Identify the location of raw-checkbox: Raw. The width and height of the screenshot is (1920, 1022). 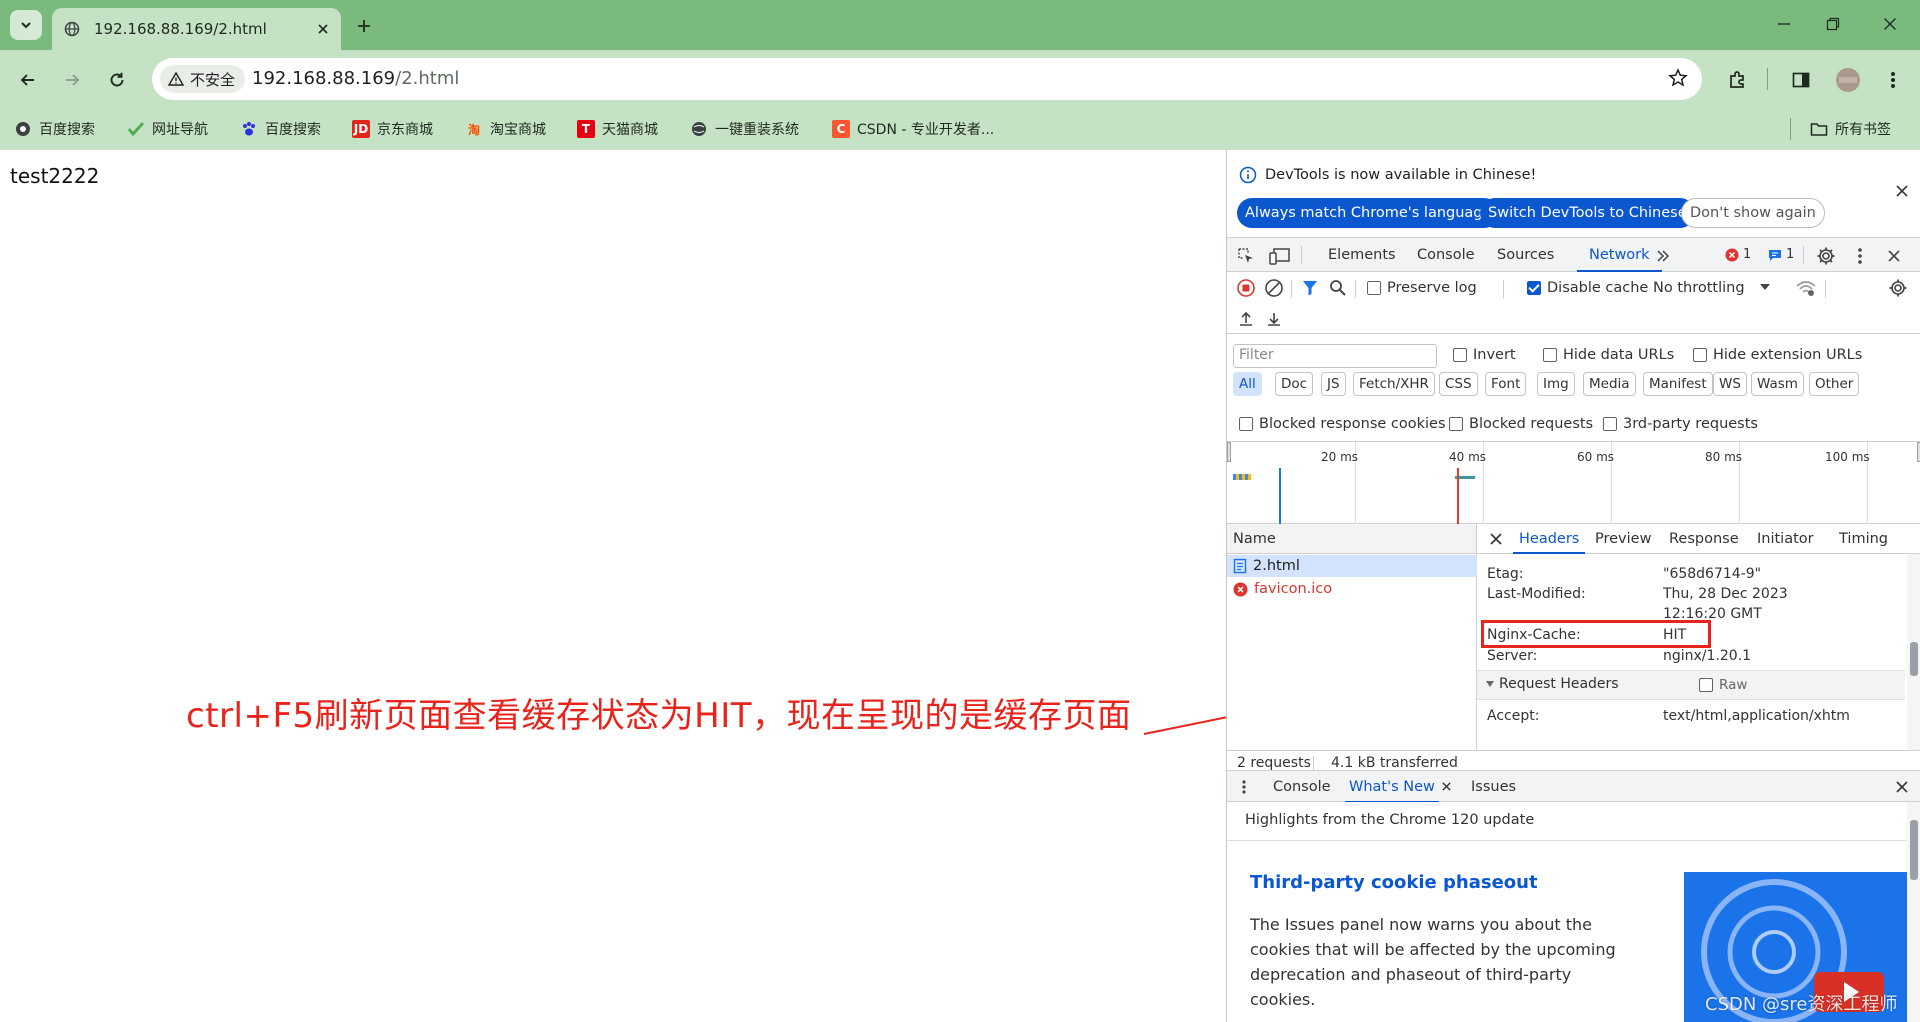
(1723, 685).